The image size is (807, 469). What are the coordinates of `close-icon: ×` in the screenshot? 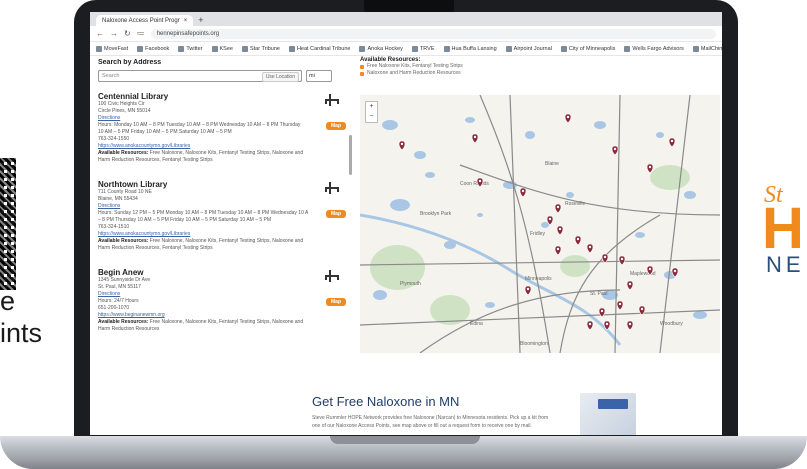 It's located at (186, 21).